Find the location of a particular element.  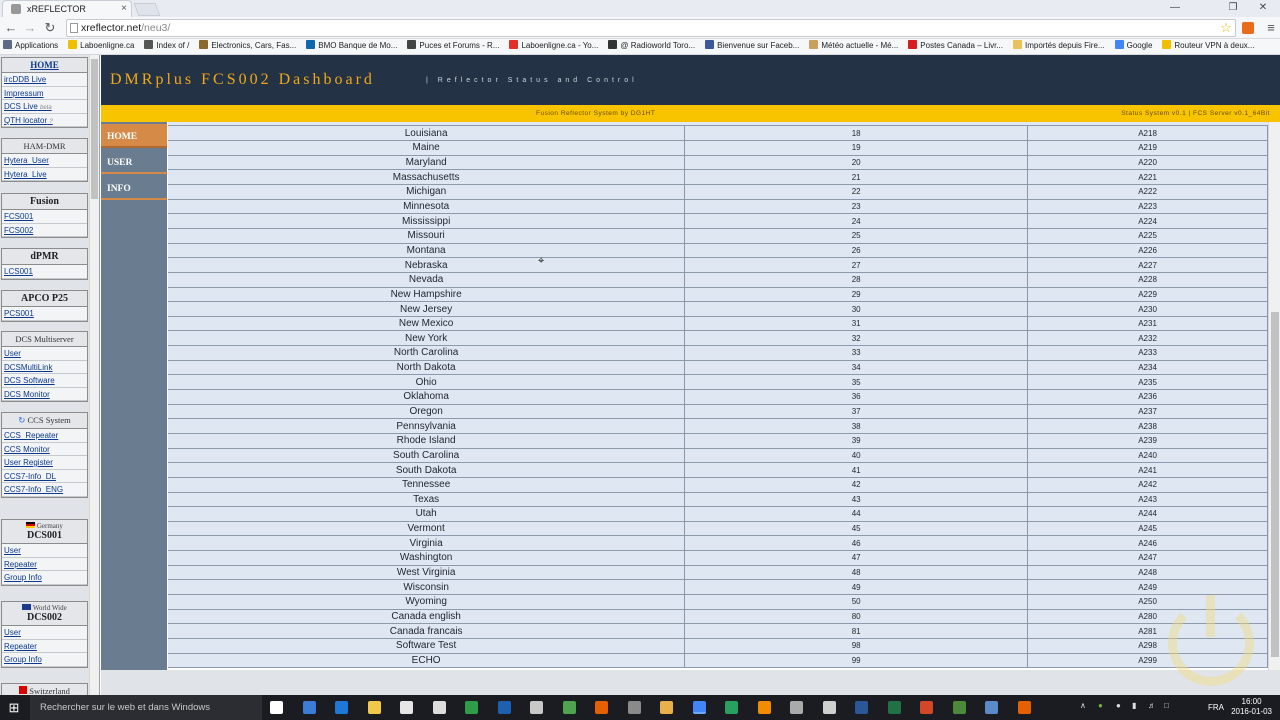

taskbar-clock: 16:00 2016-01-03 is located at coordinates (1251, 707).